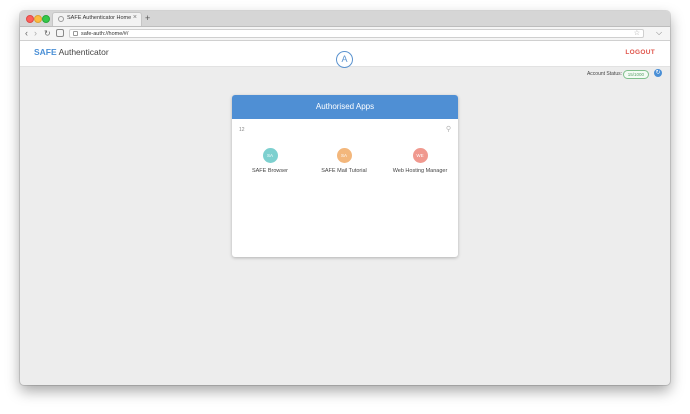 This screenshot has height=414, width=690. I want to click on new-tab-button: +, so click(147, 18).